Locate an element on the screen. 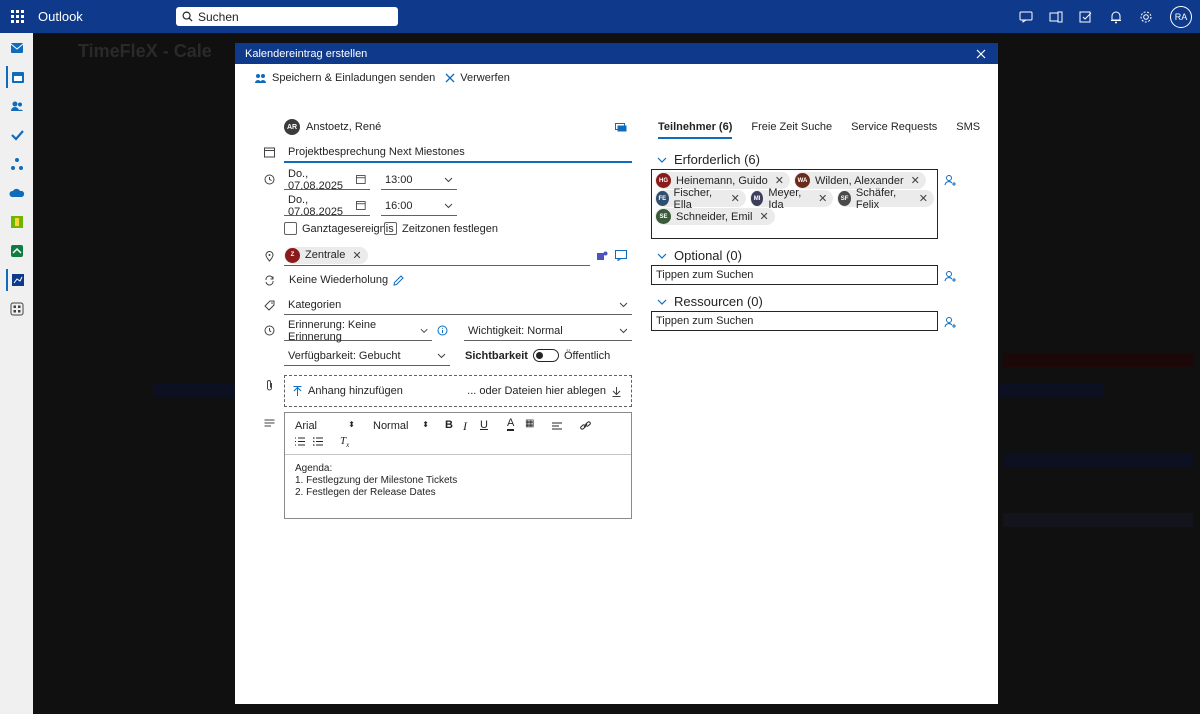 This screenshot has width=1200, height=714. start-time-select: 13:00 is located at coordinates (419, 180).